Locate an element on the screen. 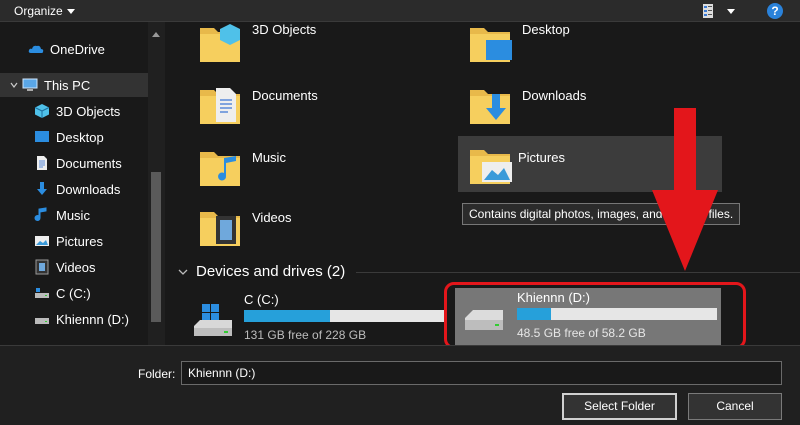  view-options-icon is located at coordinates (708, 11).